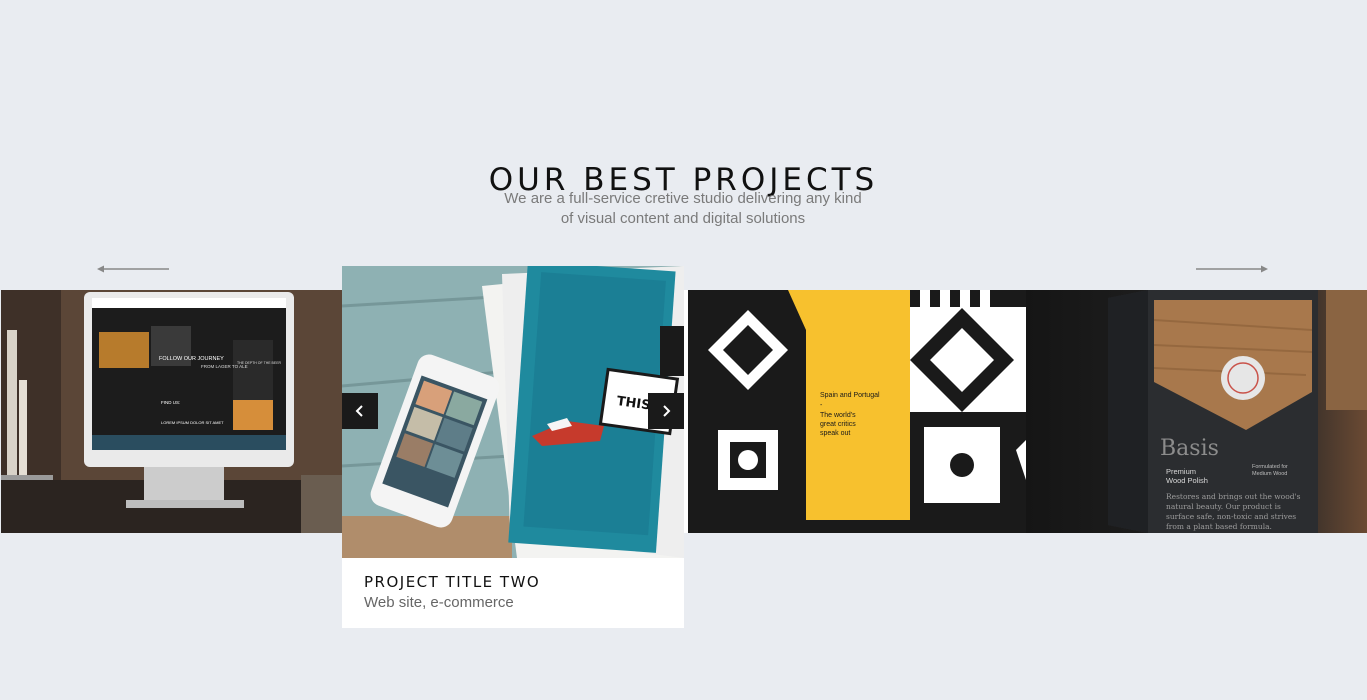 The width and height of the screenshot is (1367, 700). What do you see at coordinates (838, 424) in the screenshot?
I see `poster-text-4: great critics` at bounding box center [838, 424].